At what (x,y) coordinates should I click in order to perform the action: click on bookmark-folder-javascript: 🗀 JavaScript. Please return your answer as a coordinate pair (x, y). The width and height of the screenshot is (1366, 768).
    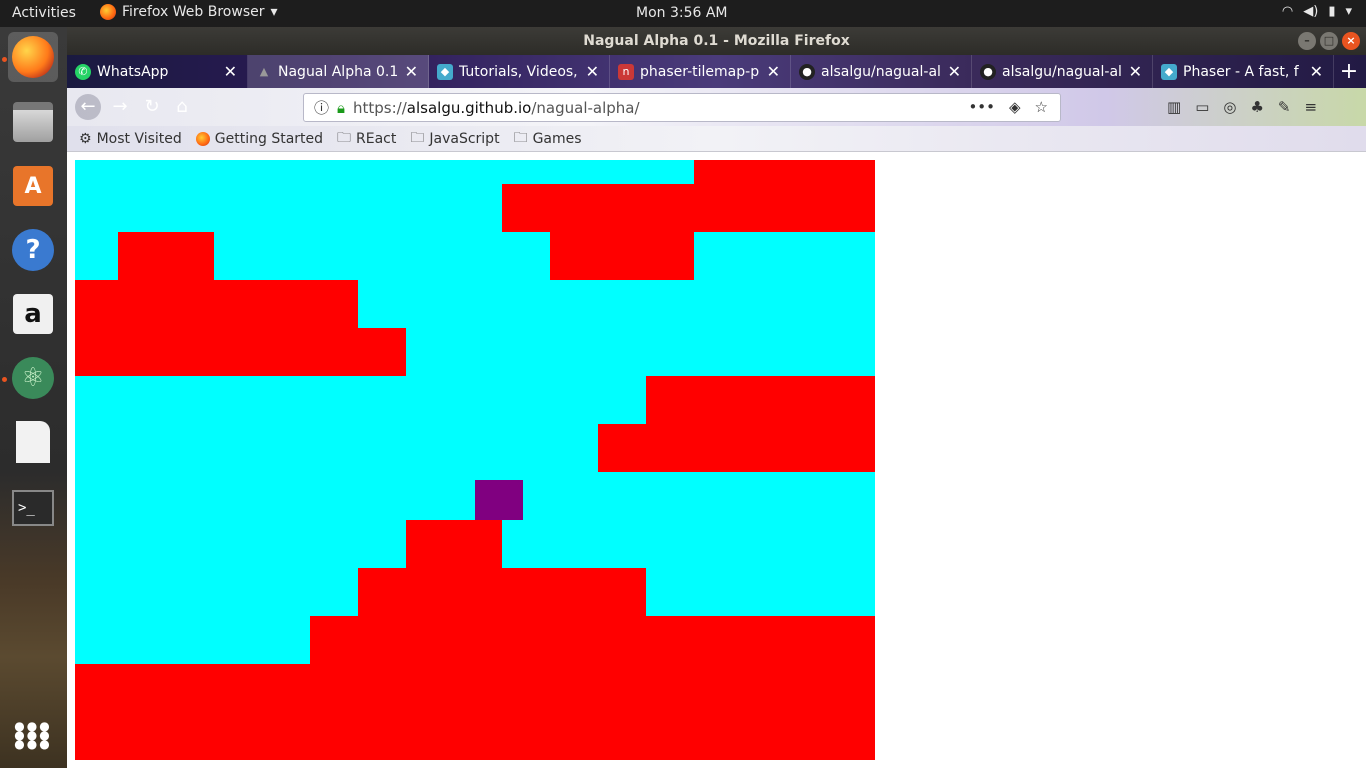
    Looking at the image, I should click on (454, 139).